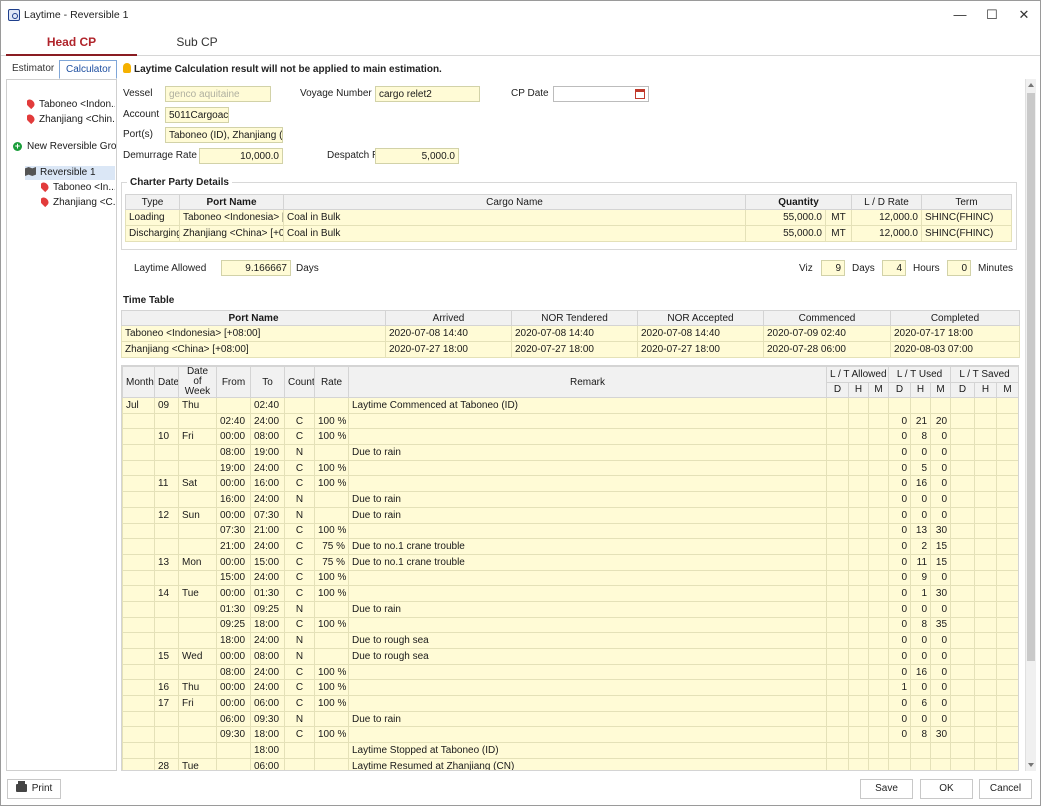 This screenshot has width=1041, height=806. Describe the element at coordinates (570, 719) in the screenshot. I see `table-row: 06:00 09:30 N Due to rain 0 0 0` at that location.